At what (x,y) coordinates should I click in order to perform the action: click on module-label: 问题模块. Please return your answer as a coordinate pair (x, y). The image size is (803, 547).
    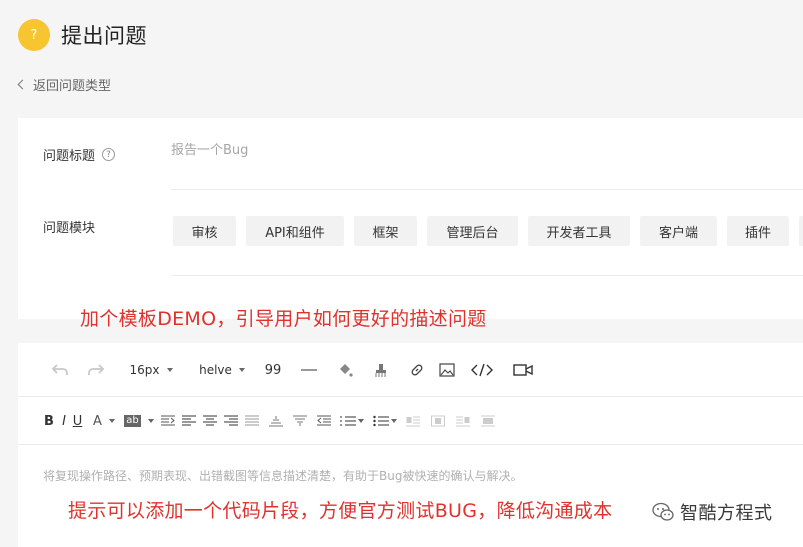
    Looking at the image, I should click on (69, 228).